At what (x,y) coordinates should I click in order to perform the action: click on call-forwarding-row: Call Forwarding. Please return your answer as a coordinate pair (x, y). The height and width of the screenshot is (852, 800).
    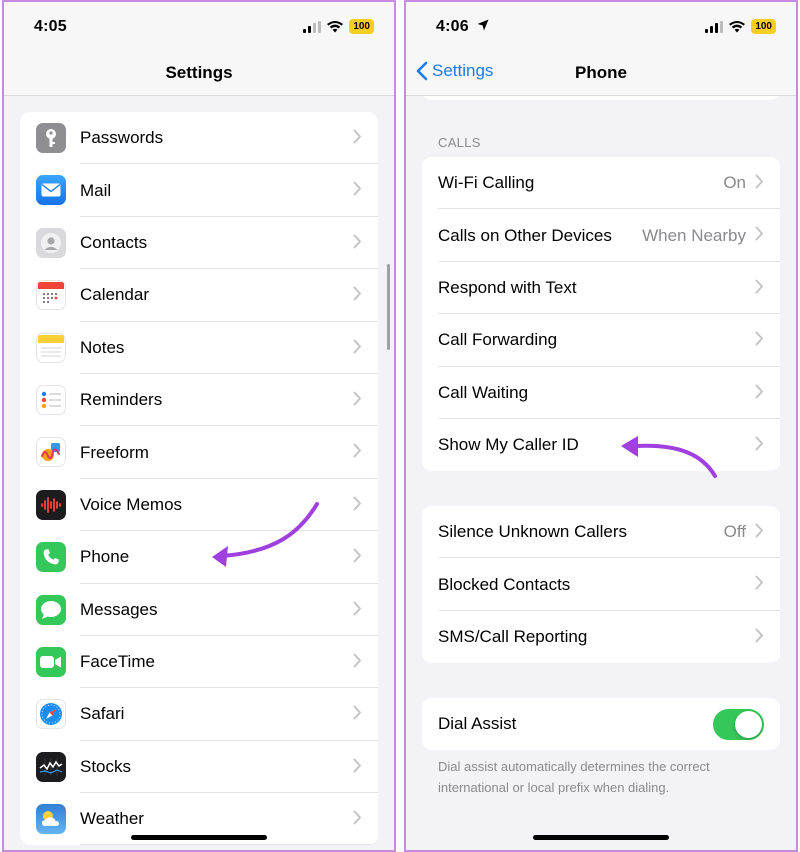
    Looking at the image, I should click on (601, 340).